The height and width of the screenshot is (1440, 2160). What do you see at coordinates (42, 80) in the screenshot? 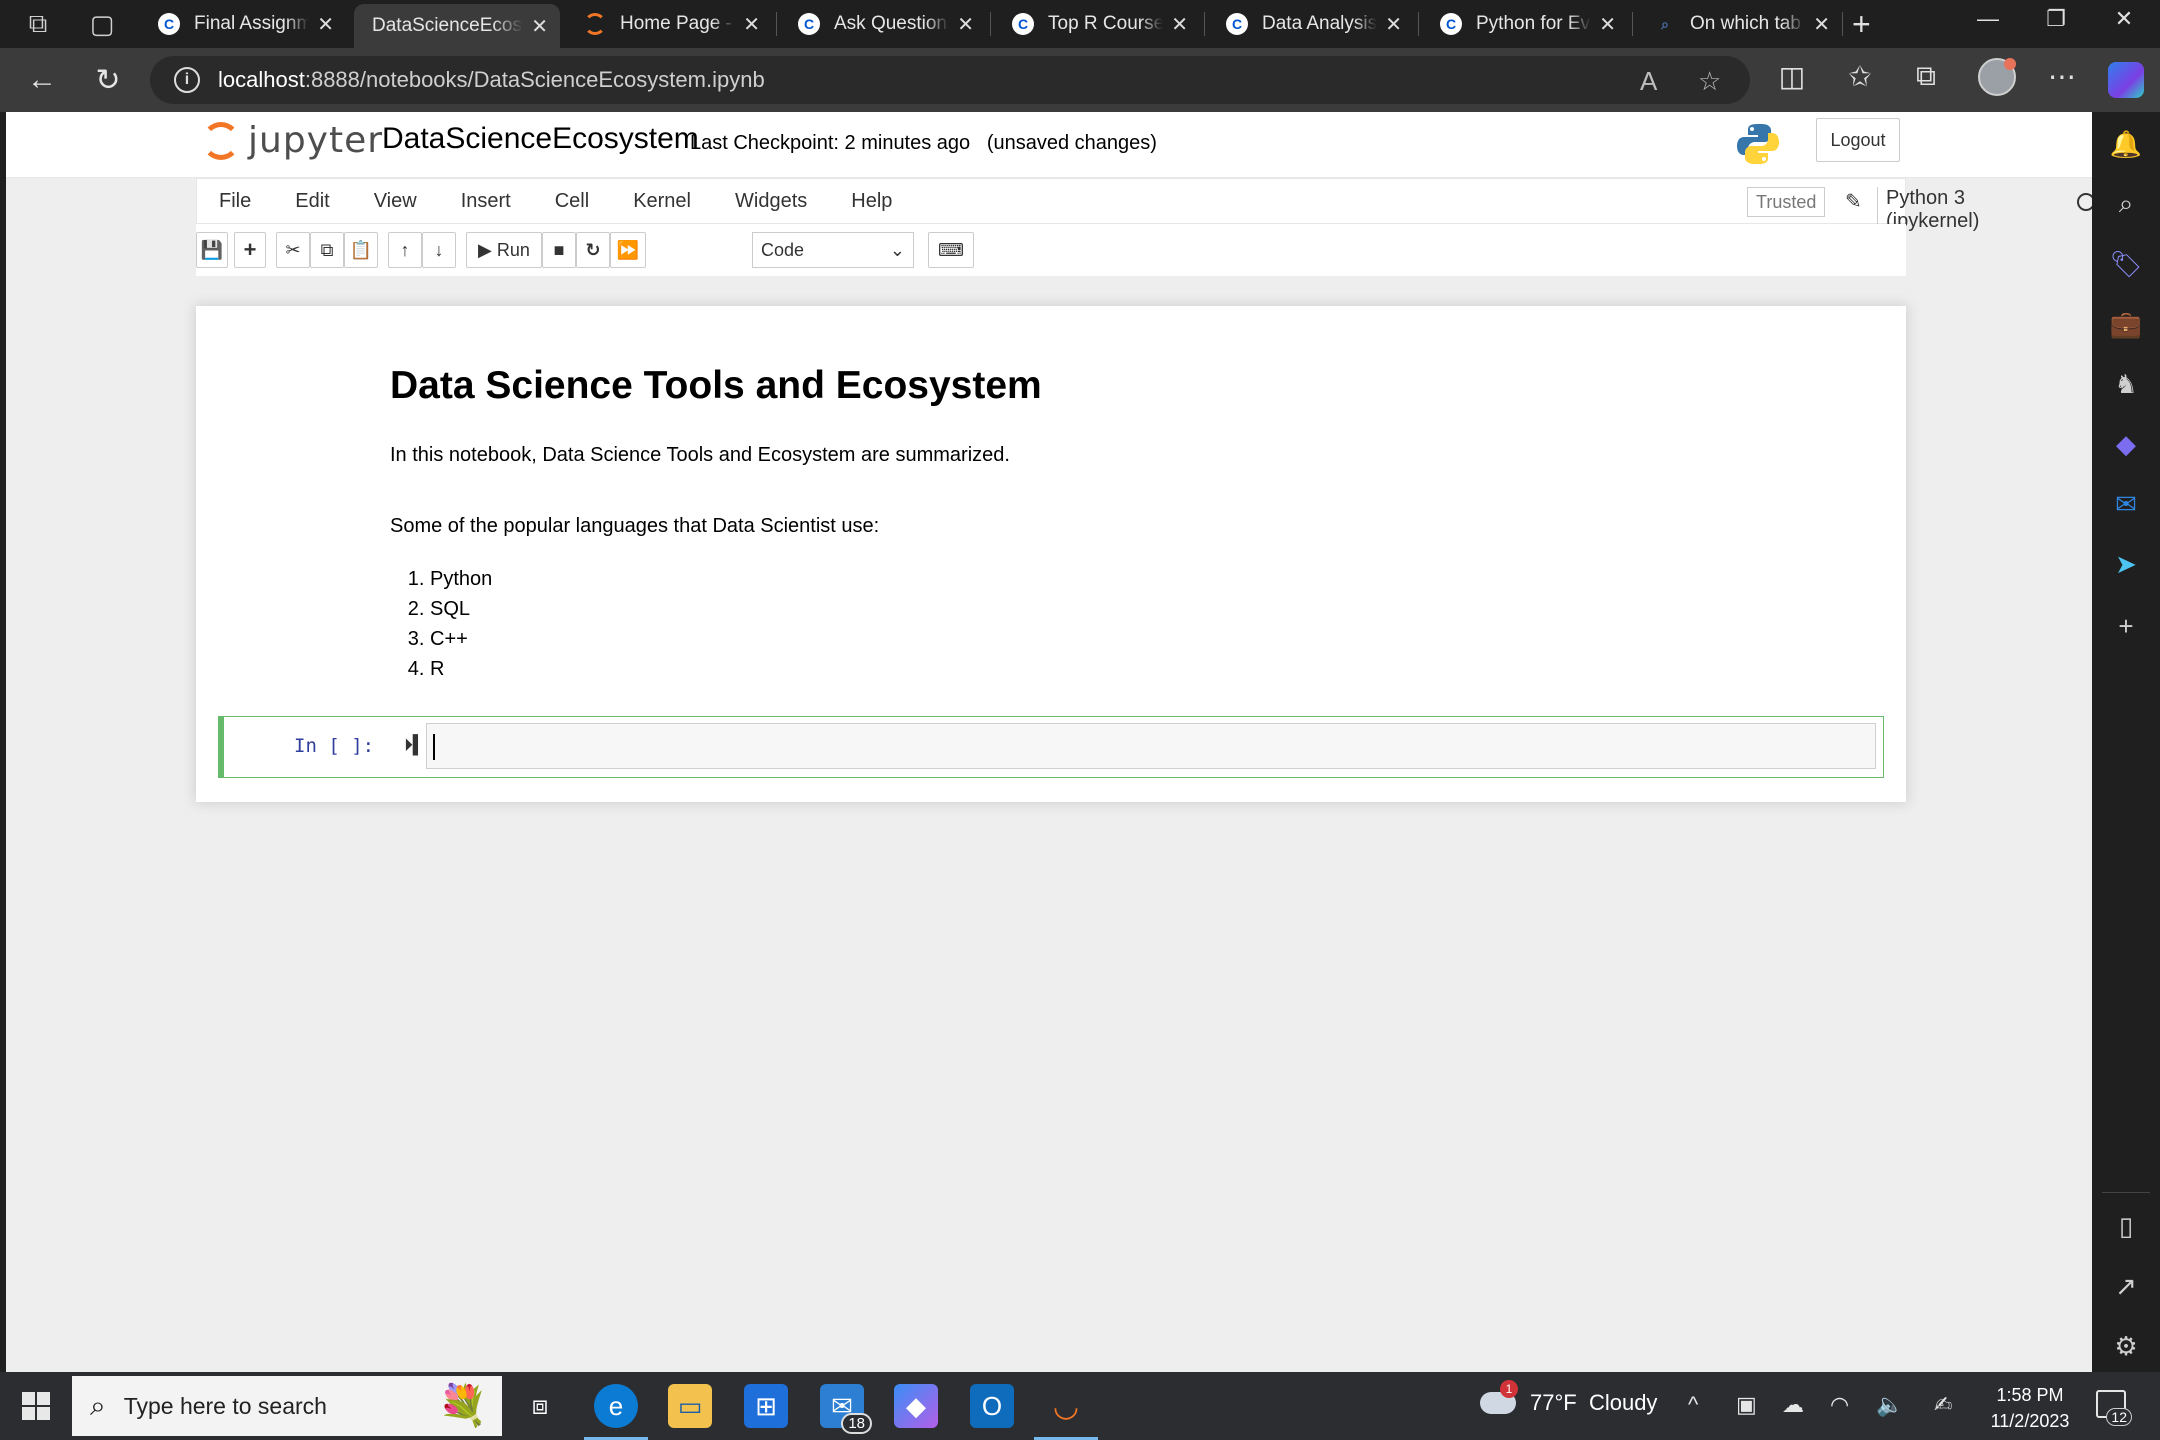
I see `back-icon: ←` at bounding box center [42, 80].